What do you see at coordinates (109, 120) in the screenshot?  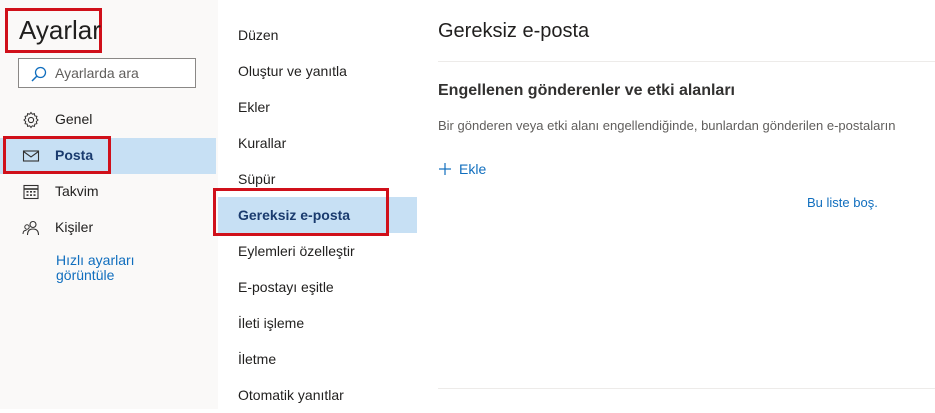 I see `nav-item-general: Genel` at bounding box center [109, 120].